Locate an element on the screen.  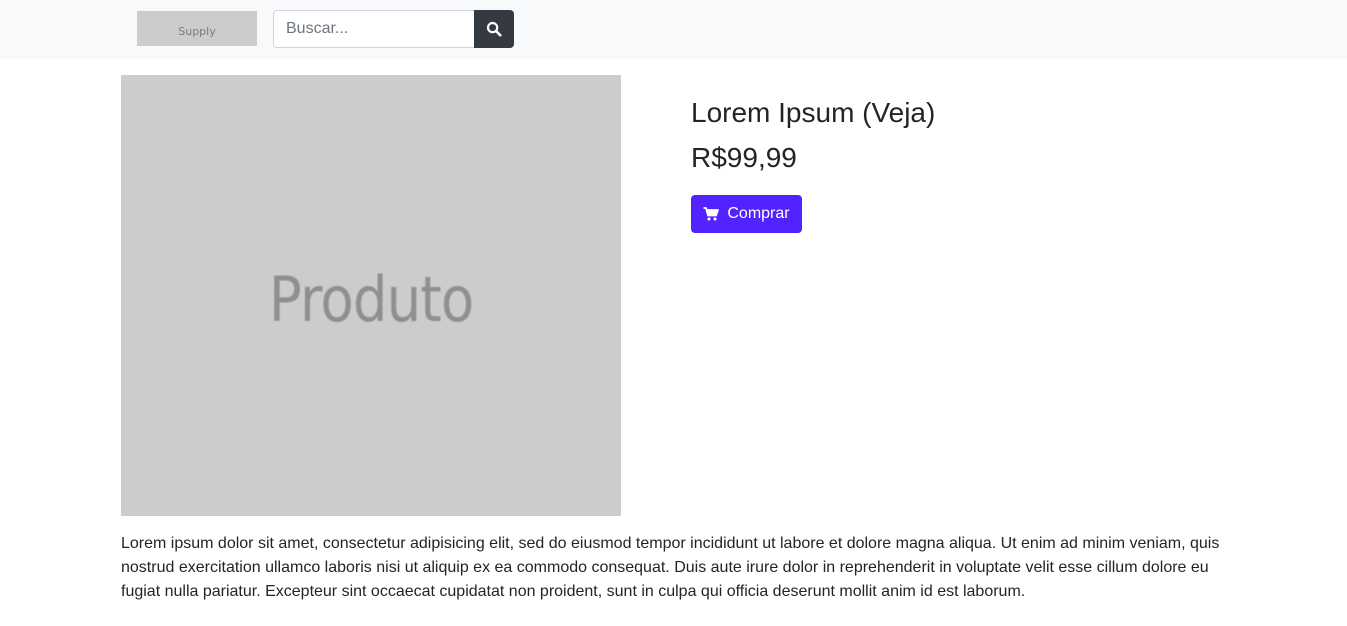
product-price: R$99,99 is located at coordinates (744, 157).